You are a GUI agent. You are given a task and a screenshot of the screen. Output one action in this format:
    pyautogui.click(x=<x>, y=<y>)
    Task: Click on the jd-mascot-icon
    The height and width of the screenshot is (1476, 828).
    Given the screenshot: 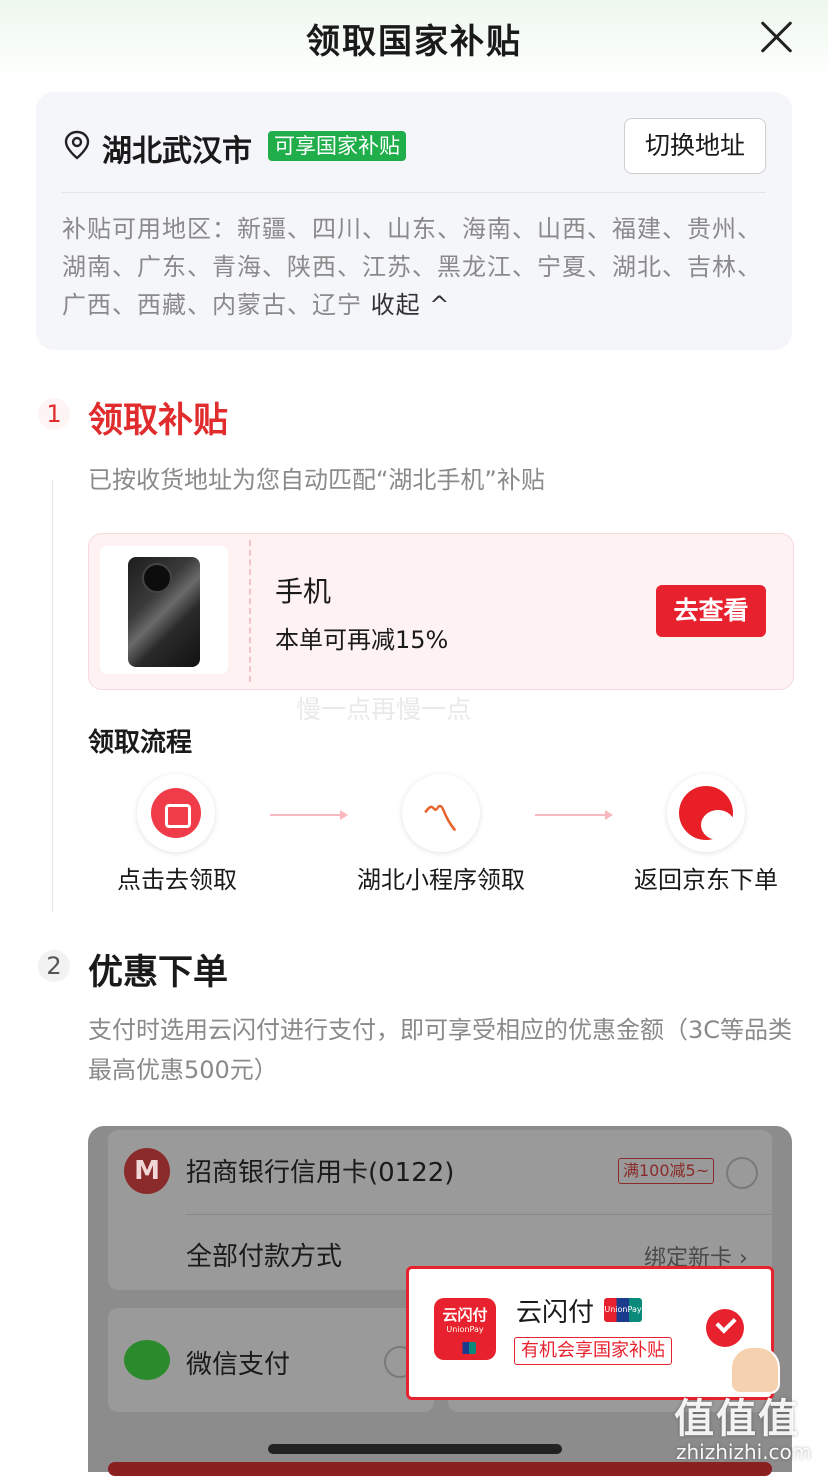 What is the action you would take?
    pyautogui.click(x=706, y=813)
    